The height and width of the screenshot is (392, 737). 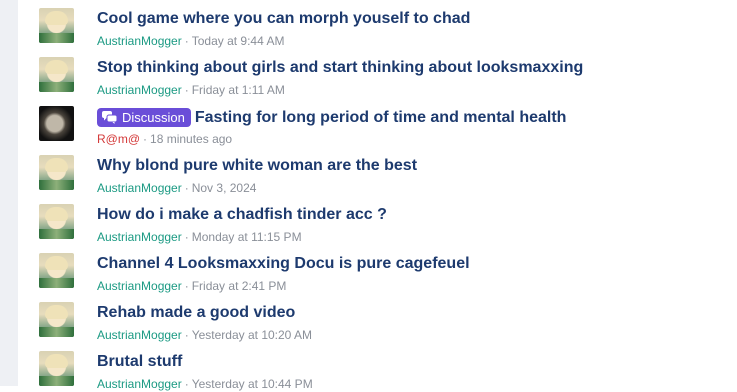 I want to click on thread-meta: R@m@ · 18 minutes ago, so click(x=164, y=139).